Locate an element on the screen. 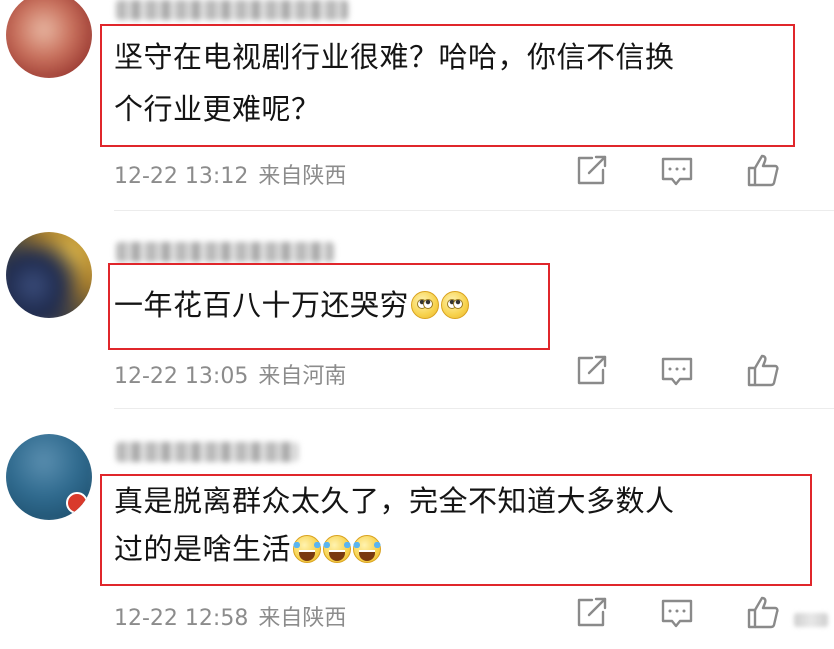 The width and height of the screenshot is (834, 649). watermark is located at coordinates (811, 620).